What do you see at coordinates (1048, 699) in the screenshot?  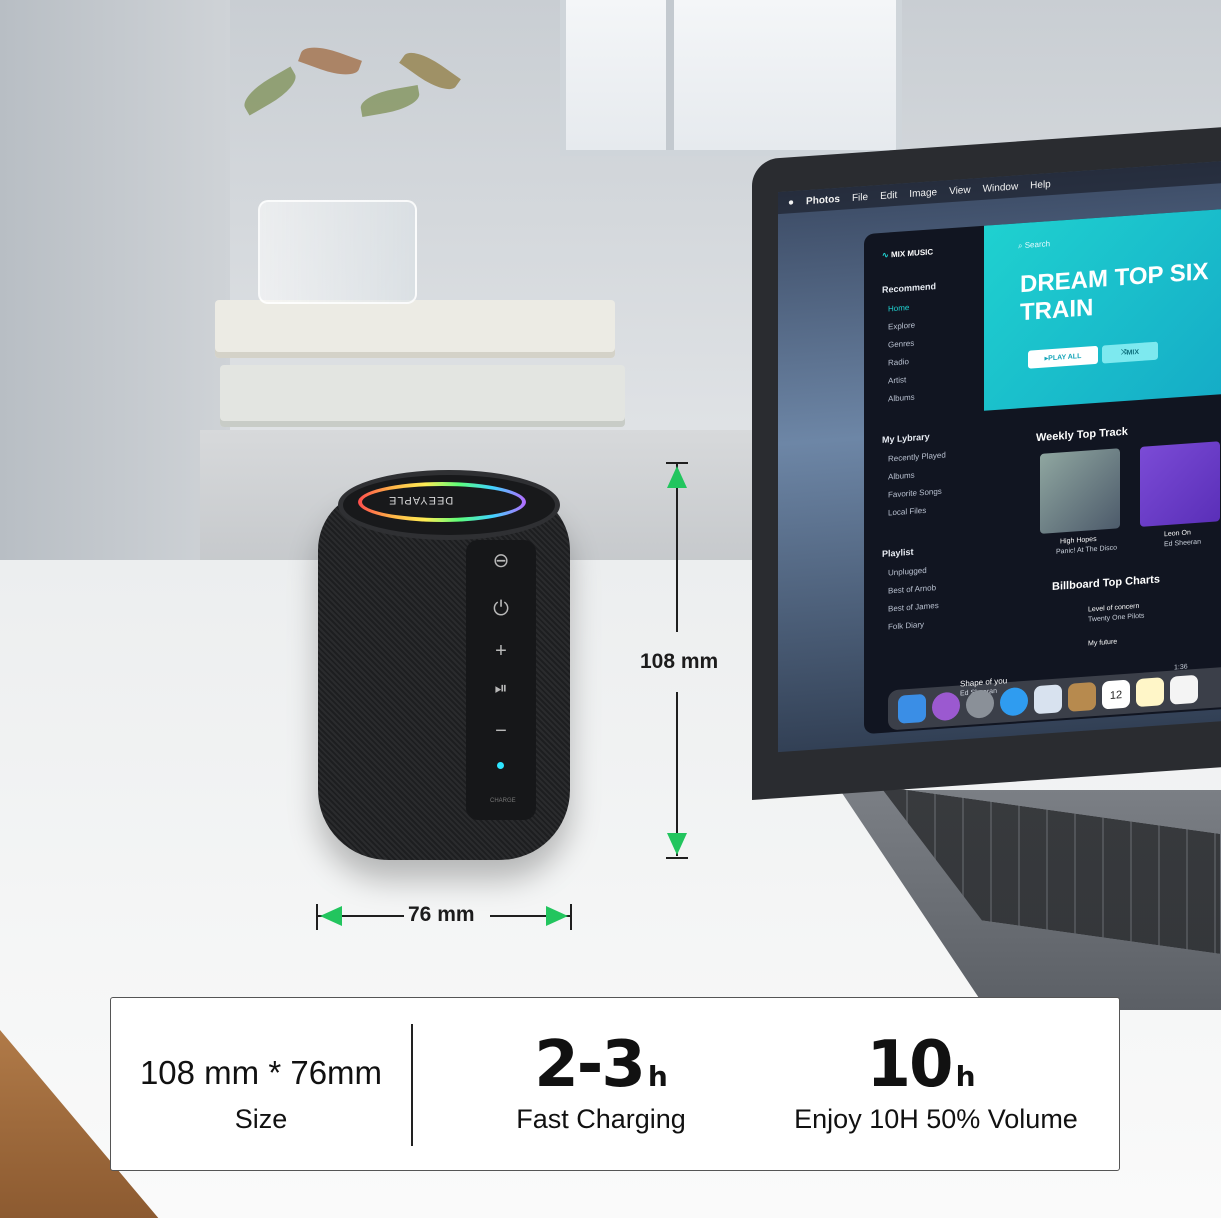 I see `mail-icon` at bounding box center [1048, 699].